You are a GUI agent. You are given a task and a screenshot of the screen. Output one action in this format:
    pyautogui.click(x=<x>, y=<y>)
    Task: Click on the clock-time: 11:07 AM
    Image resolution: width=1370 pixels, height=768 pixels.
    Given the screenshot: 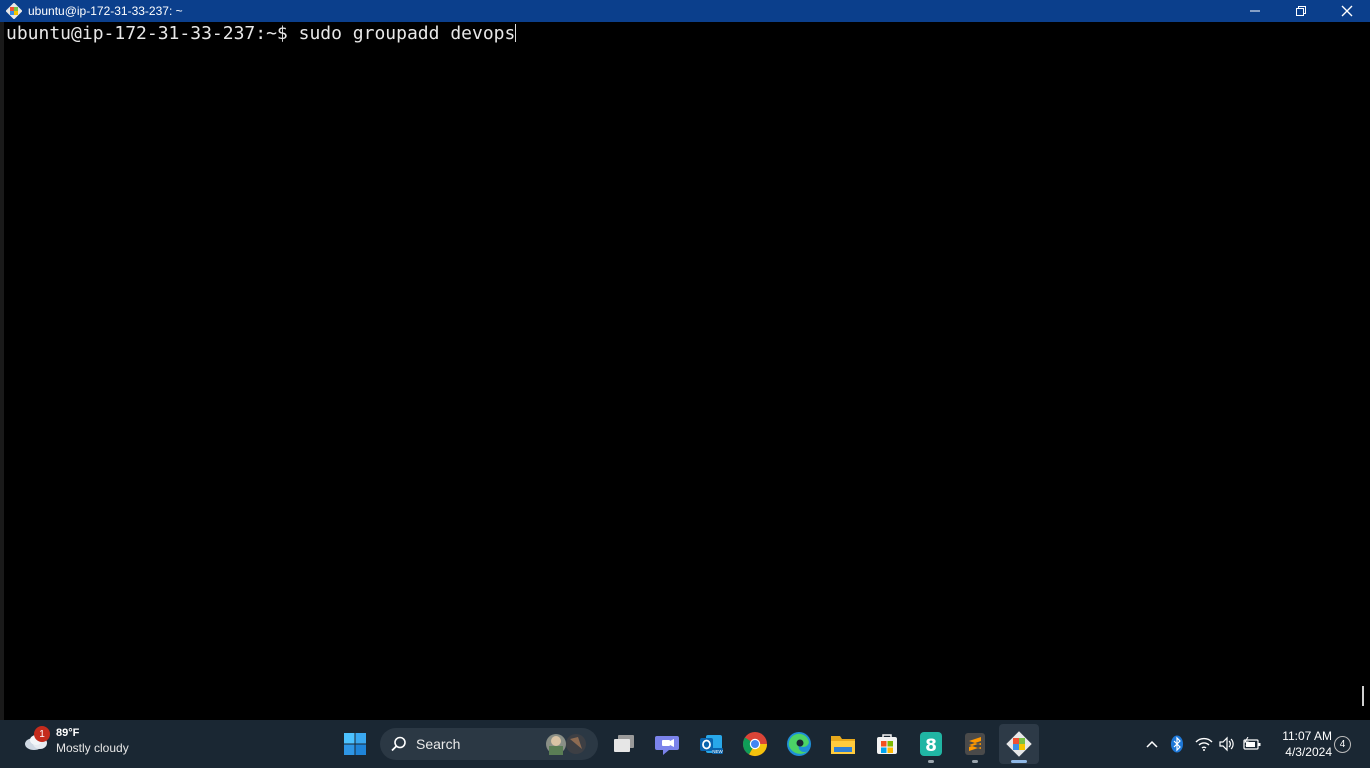 What is the action you would take?
    pyautogui.click(x=1307, y=736)
    